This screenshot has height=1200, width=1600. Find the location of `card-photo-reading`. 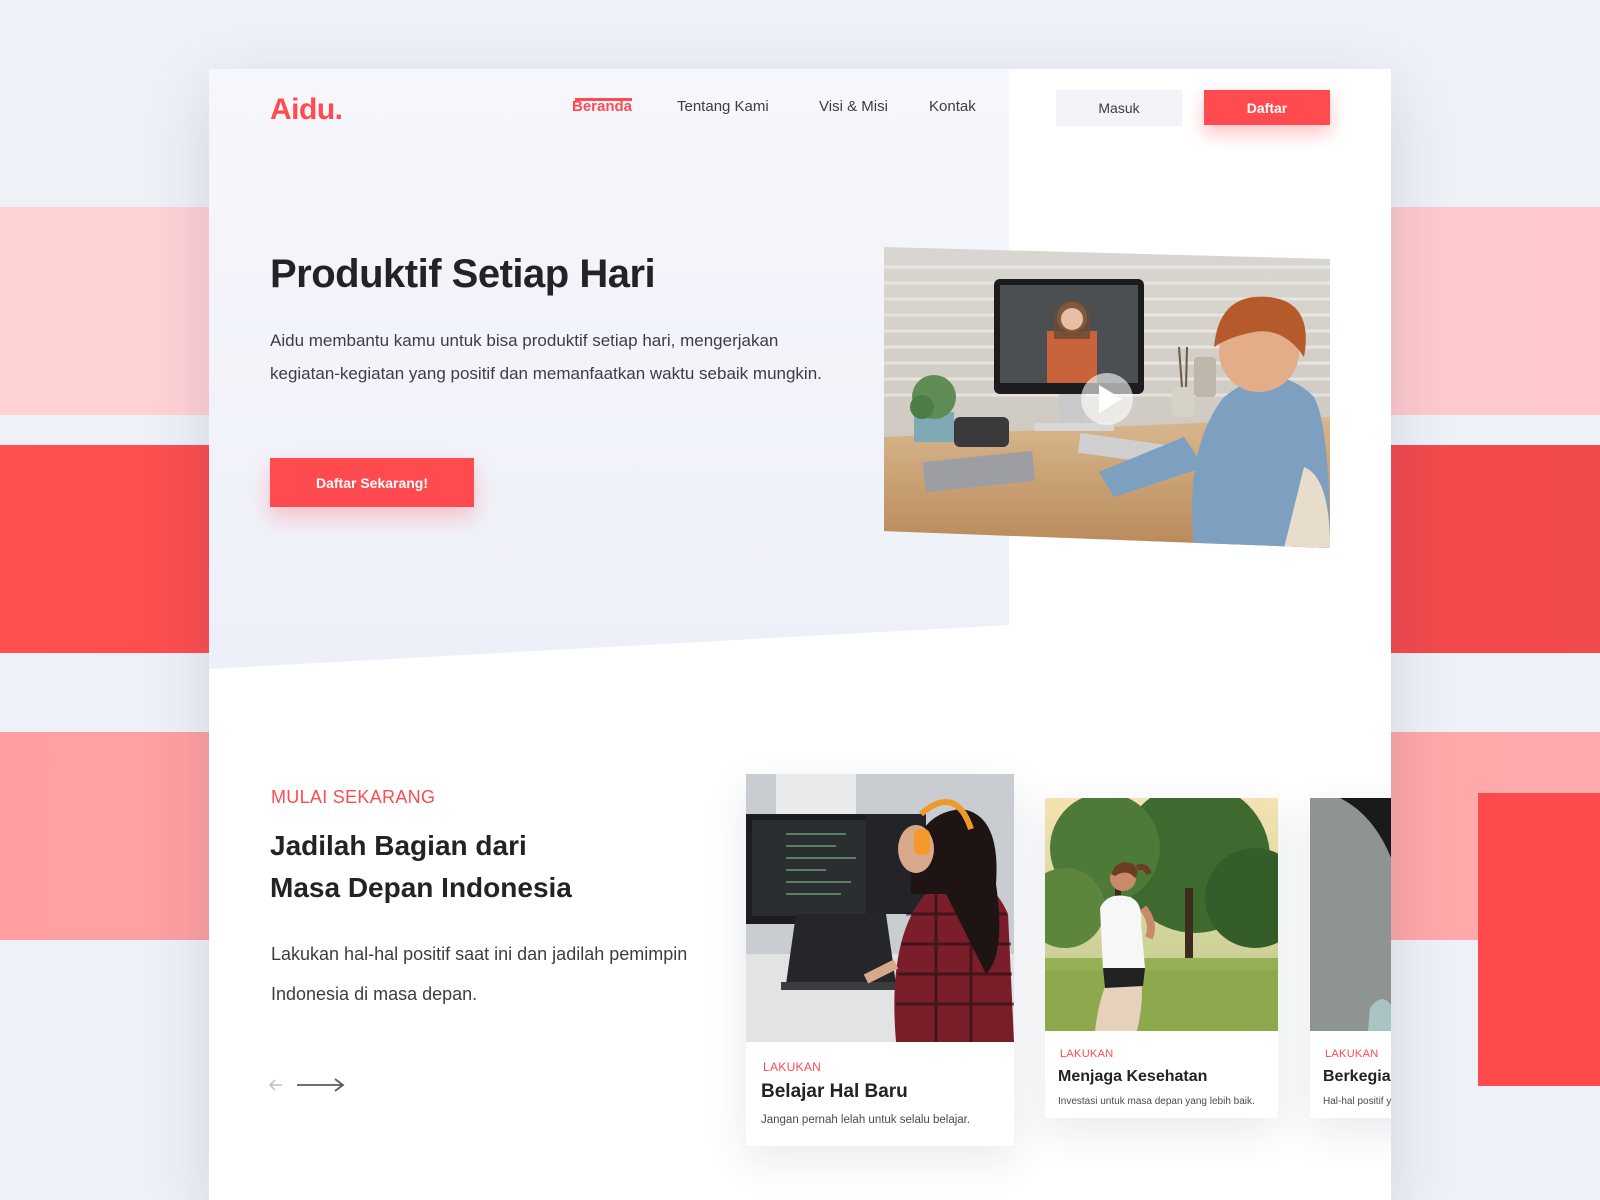

card-photo-reading is located at coordinates (1350, 914).